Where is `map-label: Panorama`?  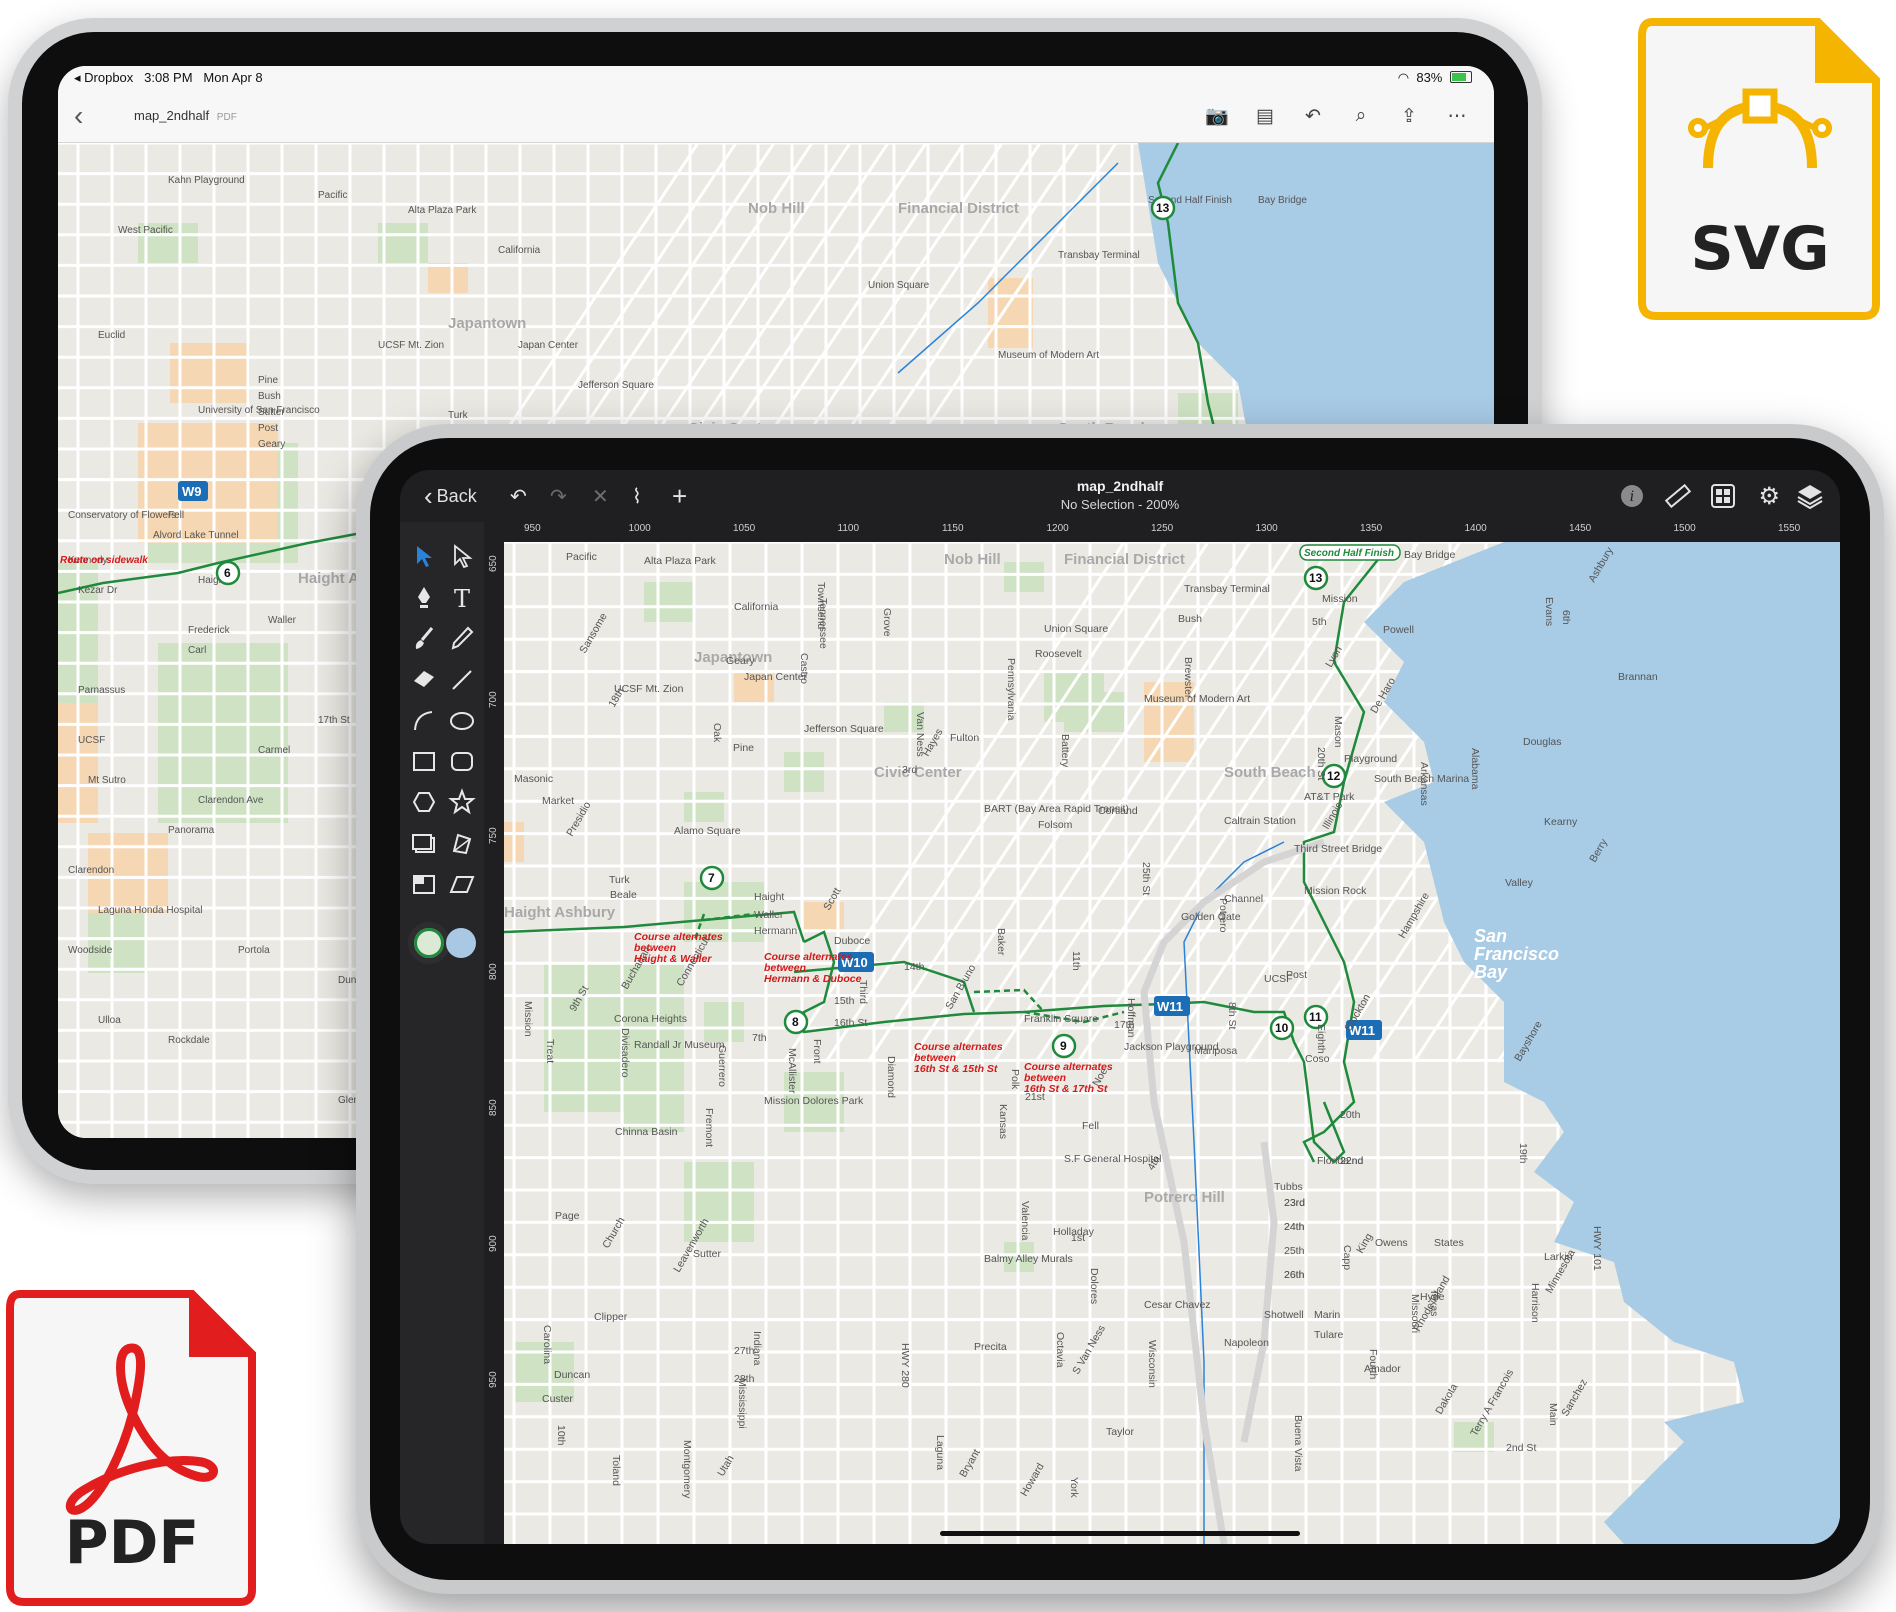
map-label: Panorama is located at coordinates (191, 830).